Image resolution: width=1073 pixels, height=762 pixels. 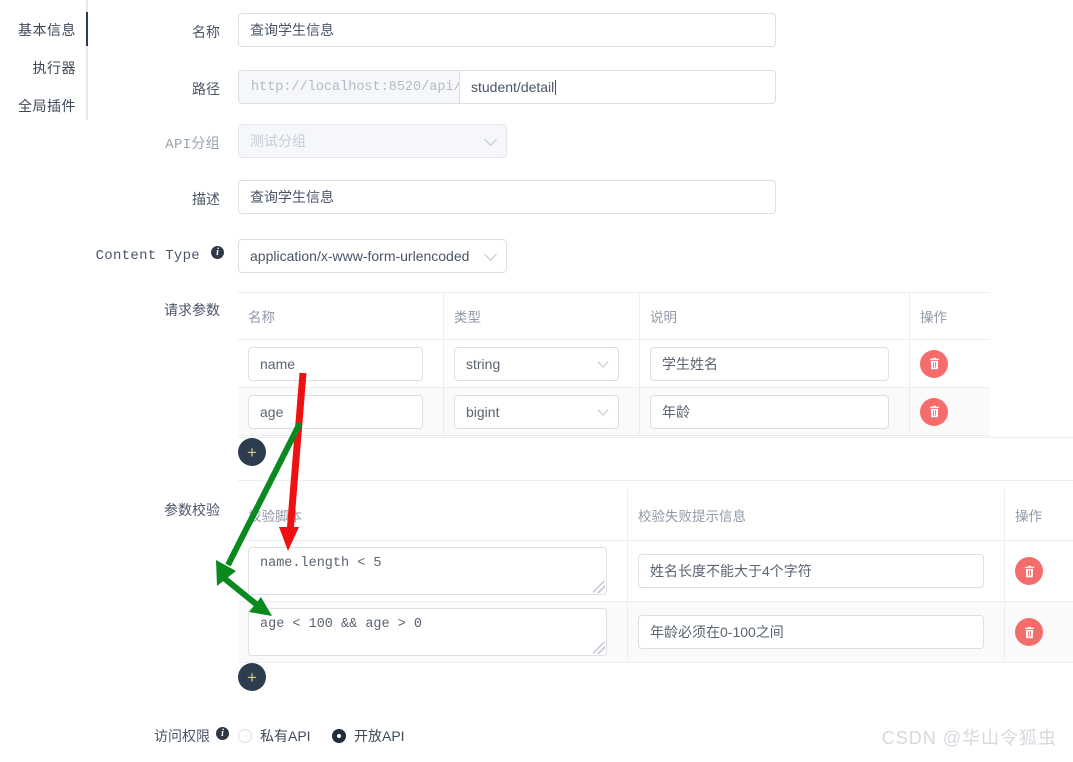 I want to click on validation-script-value: age < 100 && age > 0, so click(x=341, y=624).